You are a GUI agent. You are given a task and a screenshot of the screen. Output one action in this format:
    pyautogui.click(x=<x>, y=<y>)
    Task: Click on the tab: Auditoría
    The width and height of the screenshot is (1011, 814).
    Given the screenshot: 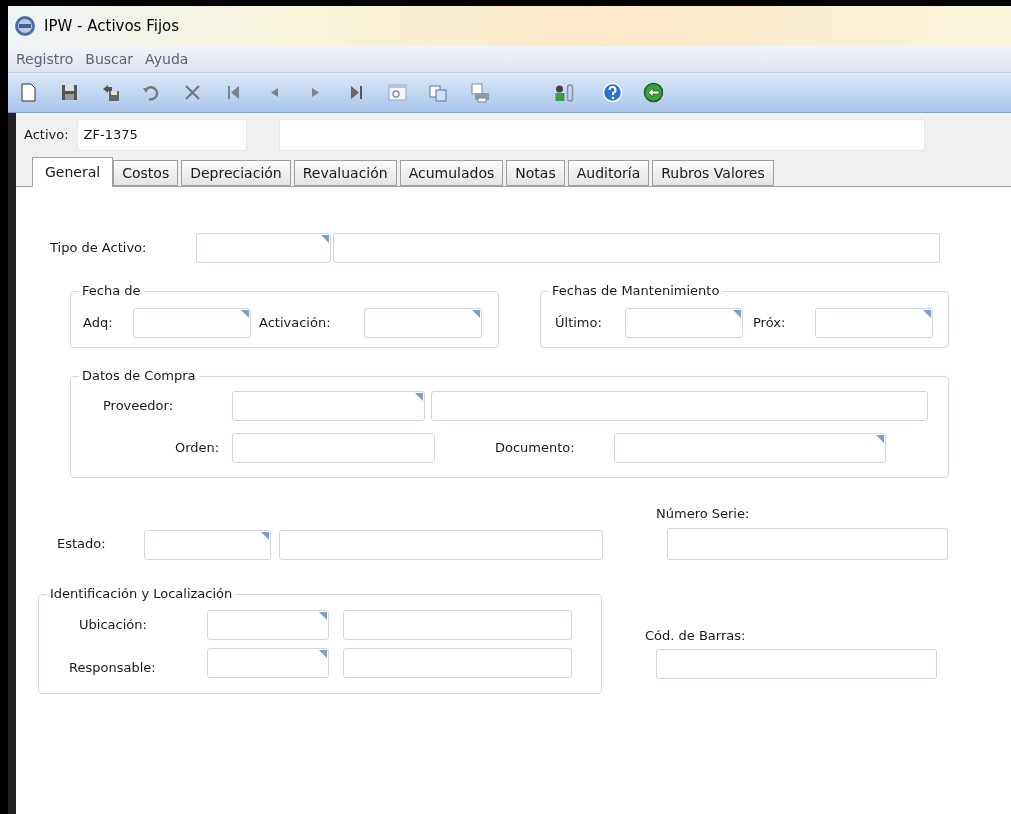 What is the action you would take?
    pyautogui.click(x=608, y=173)
    